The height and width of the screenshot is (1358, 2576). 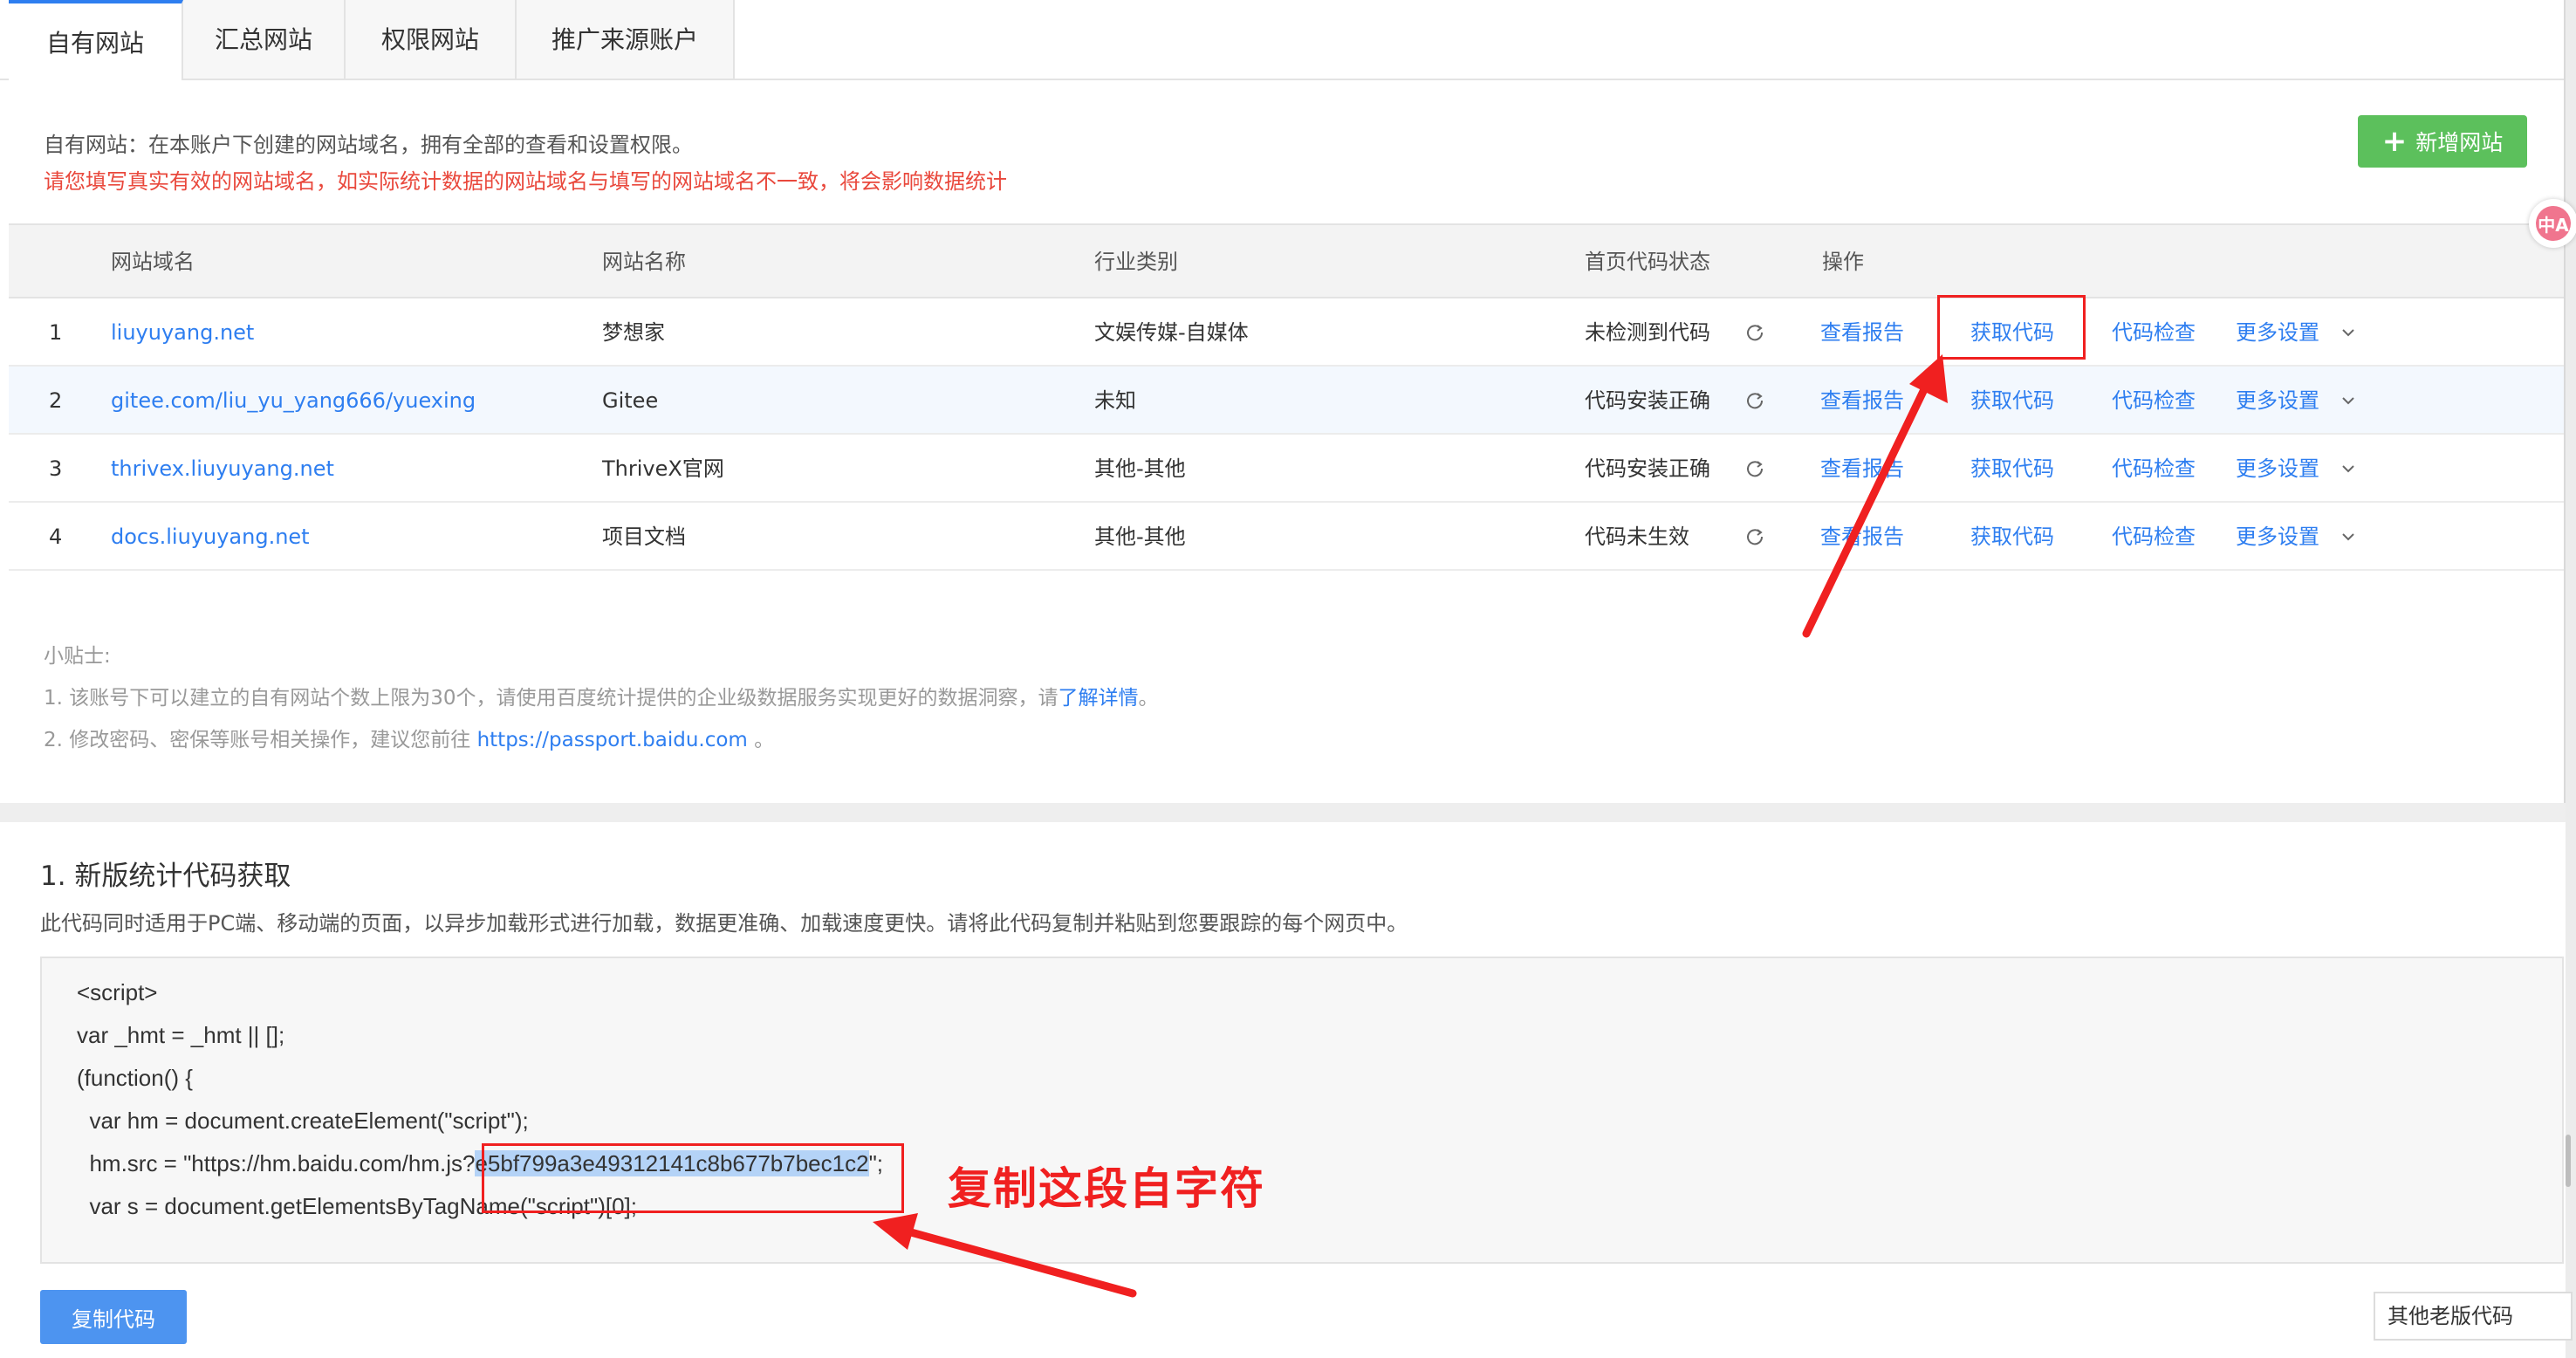 What do you see at coordinates (96, 40) in the screenshot?
I see `tab-own-sites: 自有网站` at bounding box center [96, 40].